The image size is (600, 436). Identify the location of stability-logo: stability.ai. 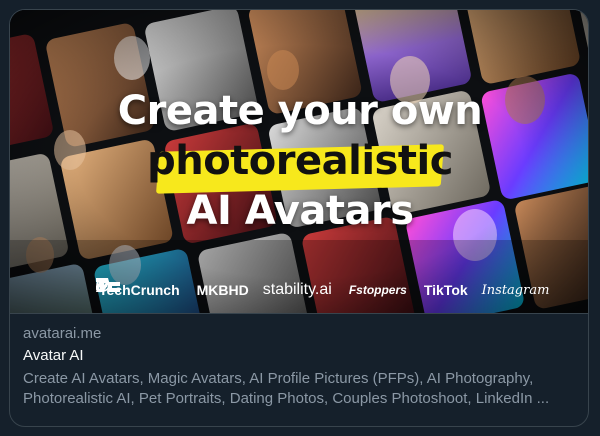
(297, 290).